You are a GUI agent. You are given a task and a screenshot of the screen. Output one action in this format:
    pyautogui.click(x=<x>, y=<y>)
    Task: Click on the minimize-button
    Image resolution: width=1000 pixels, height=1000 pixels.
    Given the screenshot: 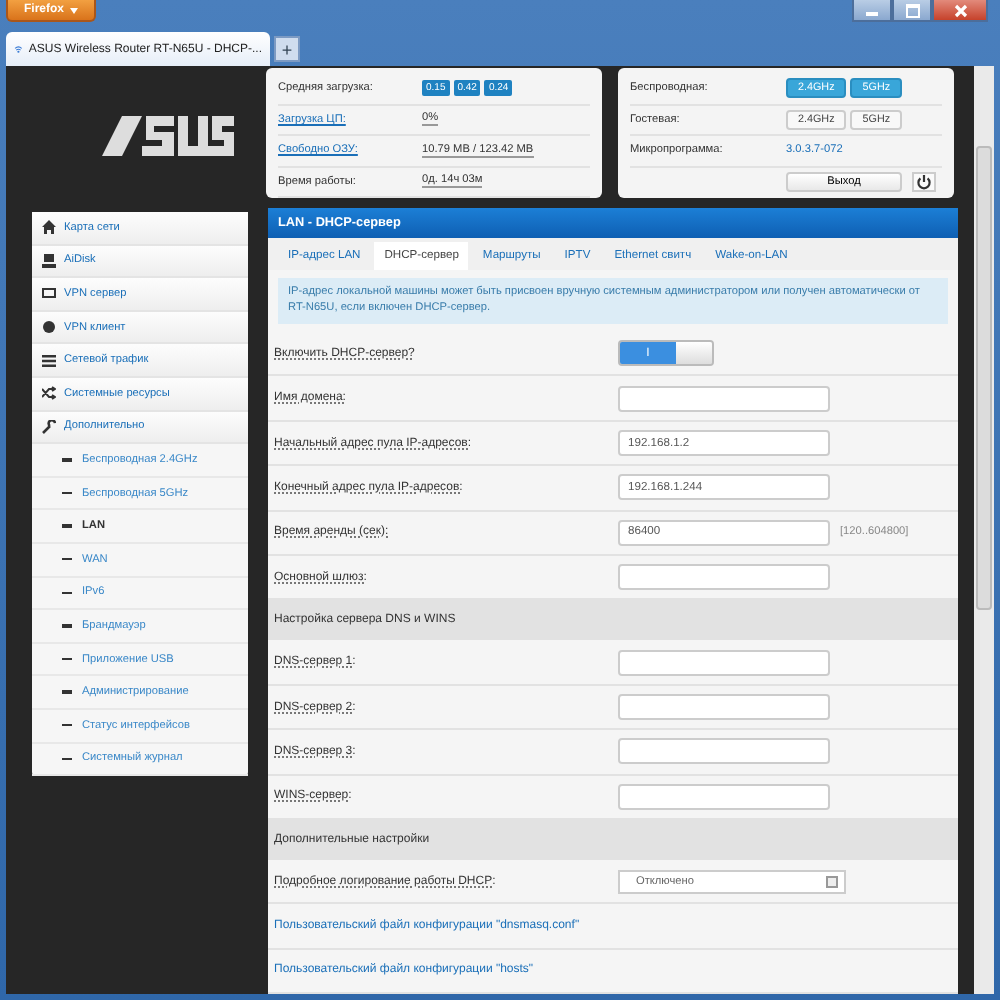 What is the action you would take?
    pyautogui.click(x=872, y=11)
    